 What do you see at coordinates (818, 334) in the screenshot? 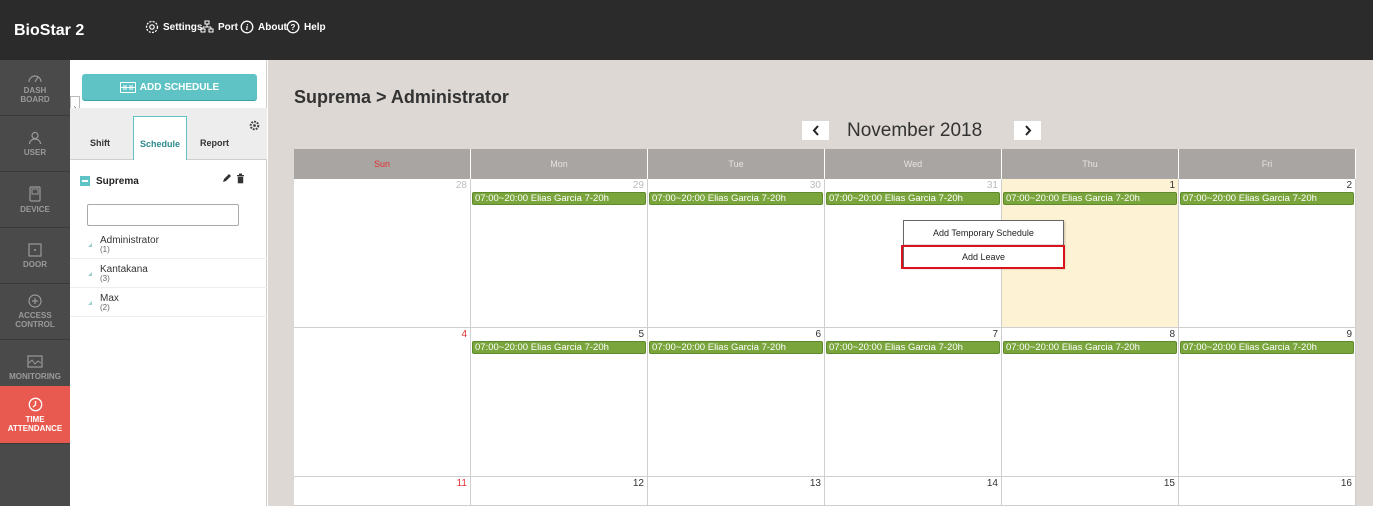
I see `day-number: 6` at bounding box center [818, 334].